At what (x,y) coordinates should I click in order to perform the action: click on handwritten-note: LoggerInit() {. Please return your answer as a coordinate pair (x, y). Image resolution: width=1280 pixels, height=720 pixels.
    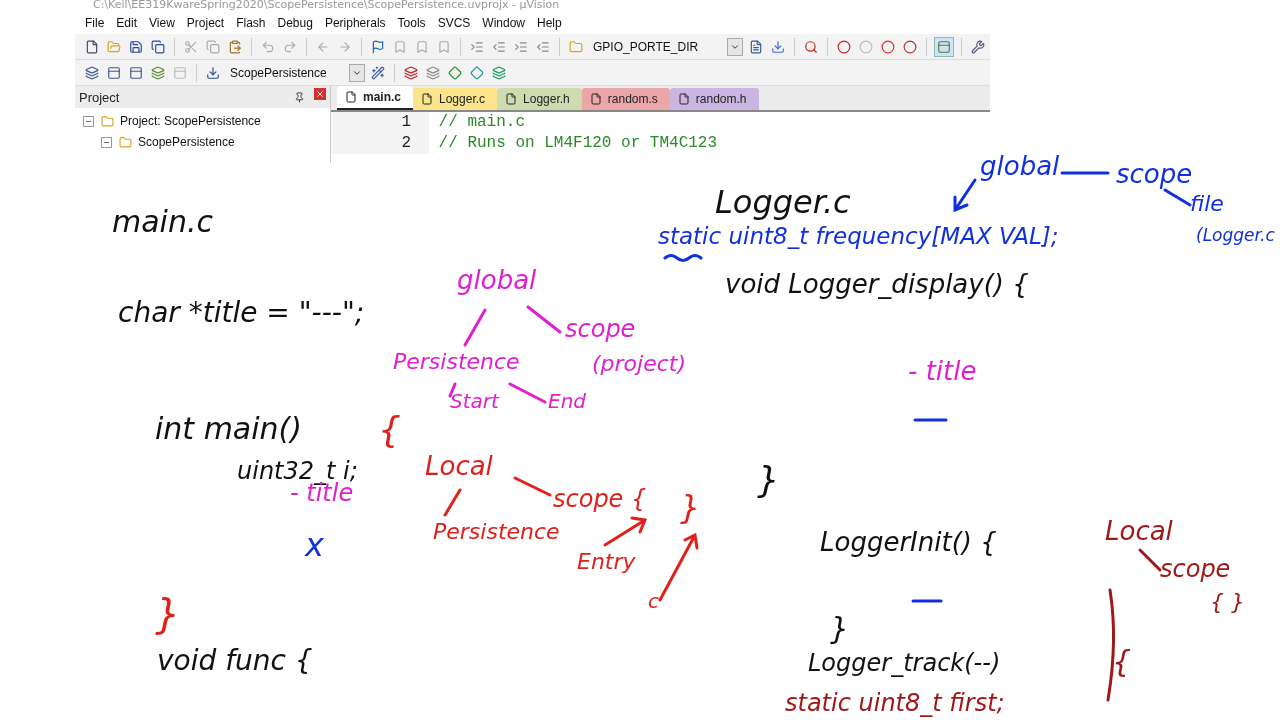
    Looking at the image, I should click on (908, 542).